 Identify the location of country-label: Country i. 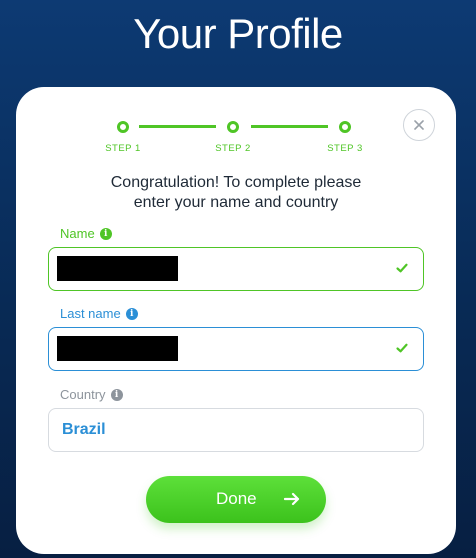
(91, 394).